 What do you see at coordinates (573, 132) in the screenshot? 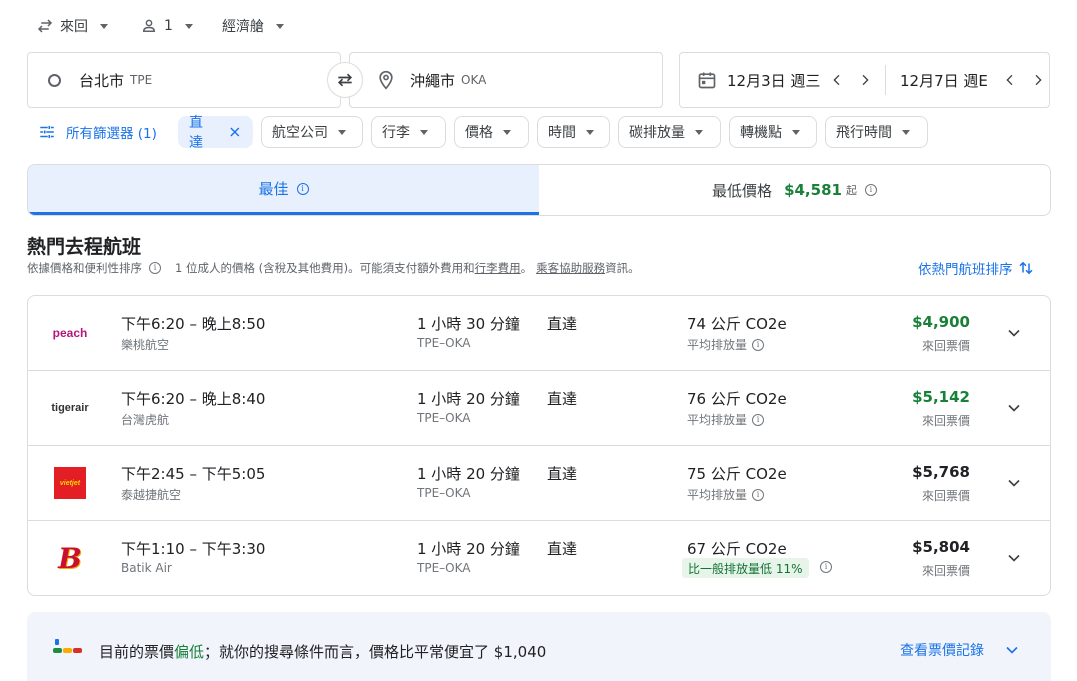
I see `chip-time: 時間` at bounding box center [573, 132].